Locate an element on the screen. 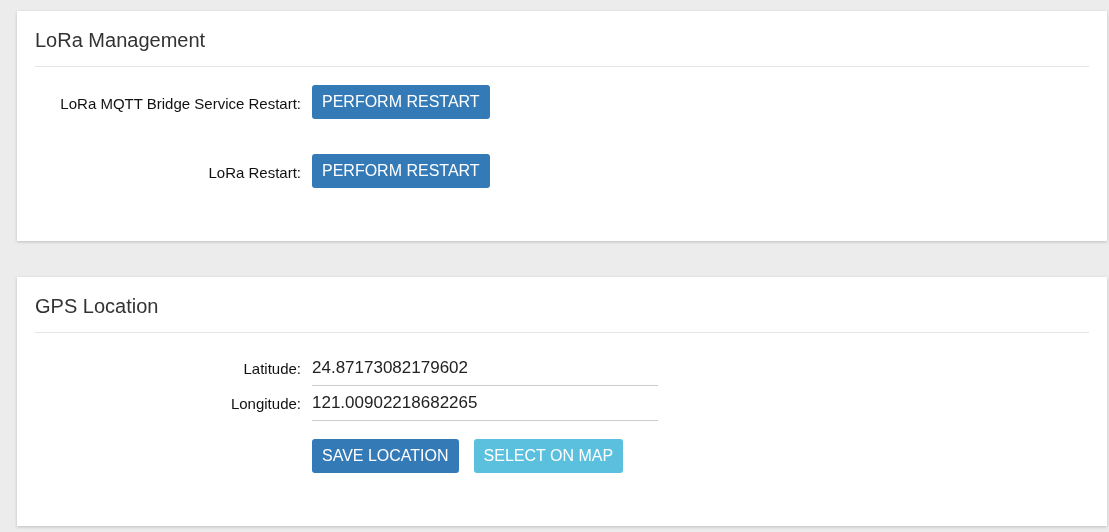  input-field: 121.00902218682265 is located at coordinates (485, 404).